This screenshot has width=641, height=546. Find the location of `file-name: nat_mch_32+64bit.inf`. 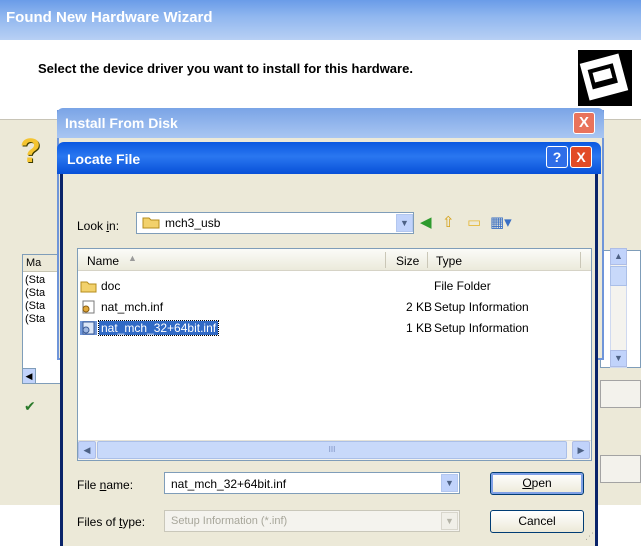

file-name: nat_mch_32+64bit.inf is located at coordinates (158, 328).